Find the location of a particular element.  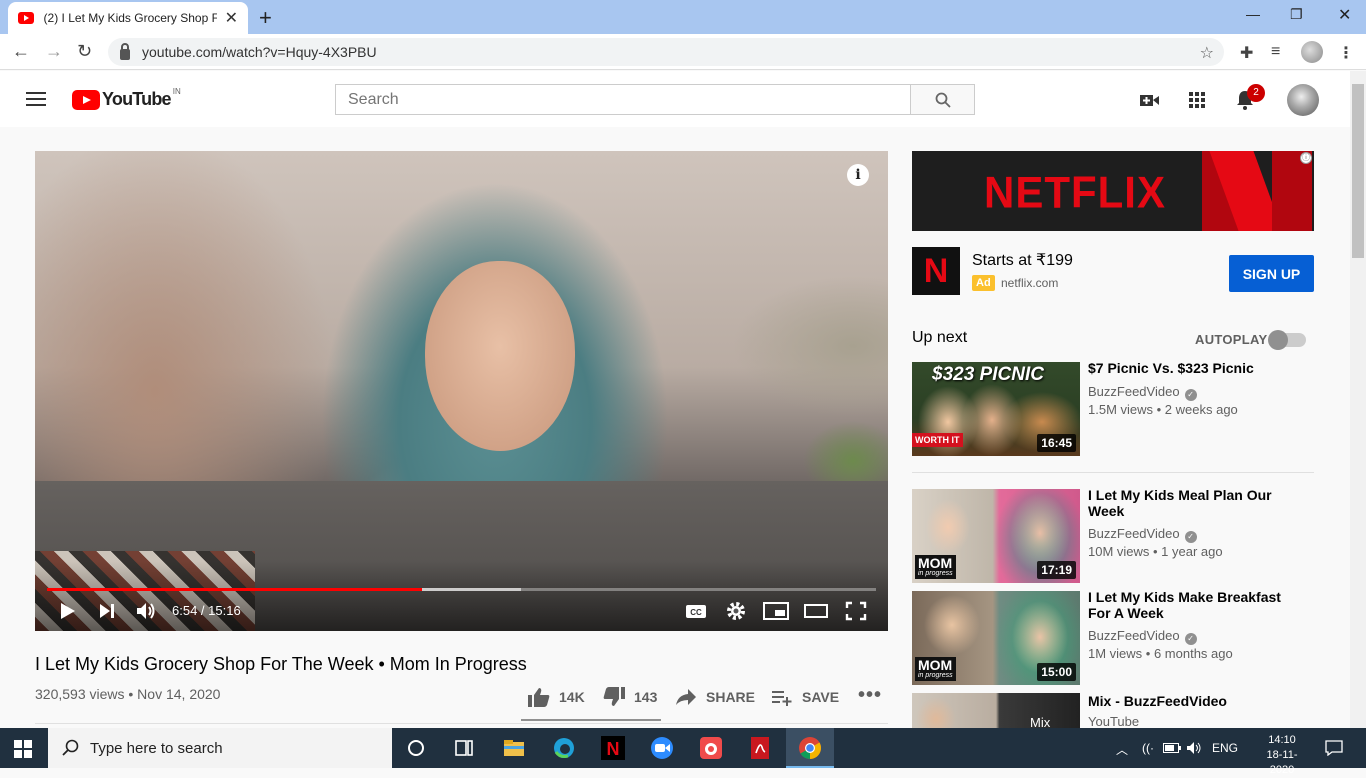

next-video-icon is located at coordinates (107, 611).